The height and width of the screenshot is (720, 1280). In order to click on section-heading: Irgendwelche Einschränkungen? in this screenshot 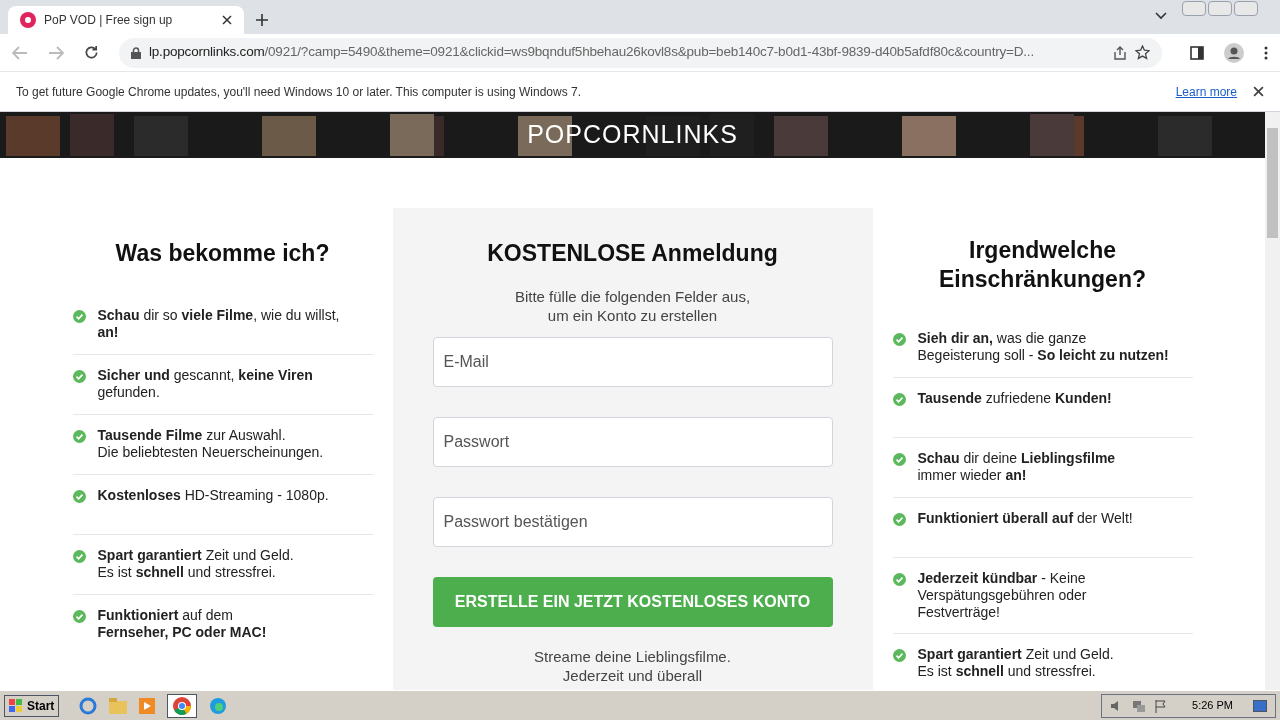, I will do `click(1042, 265)`.